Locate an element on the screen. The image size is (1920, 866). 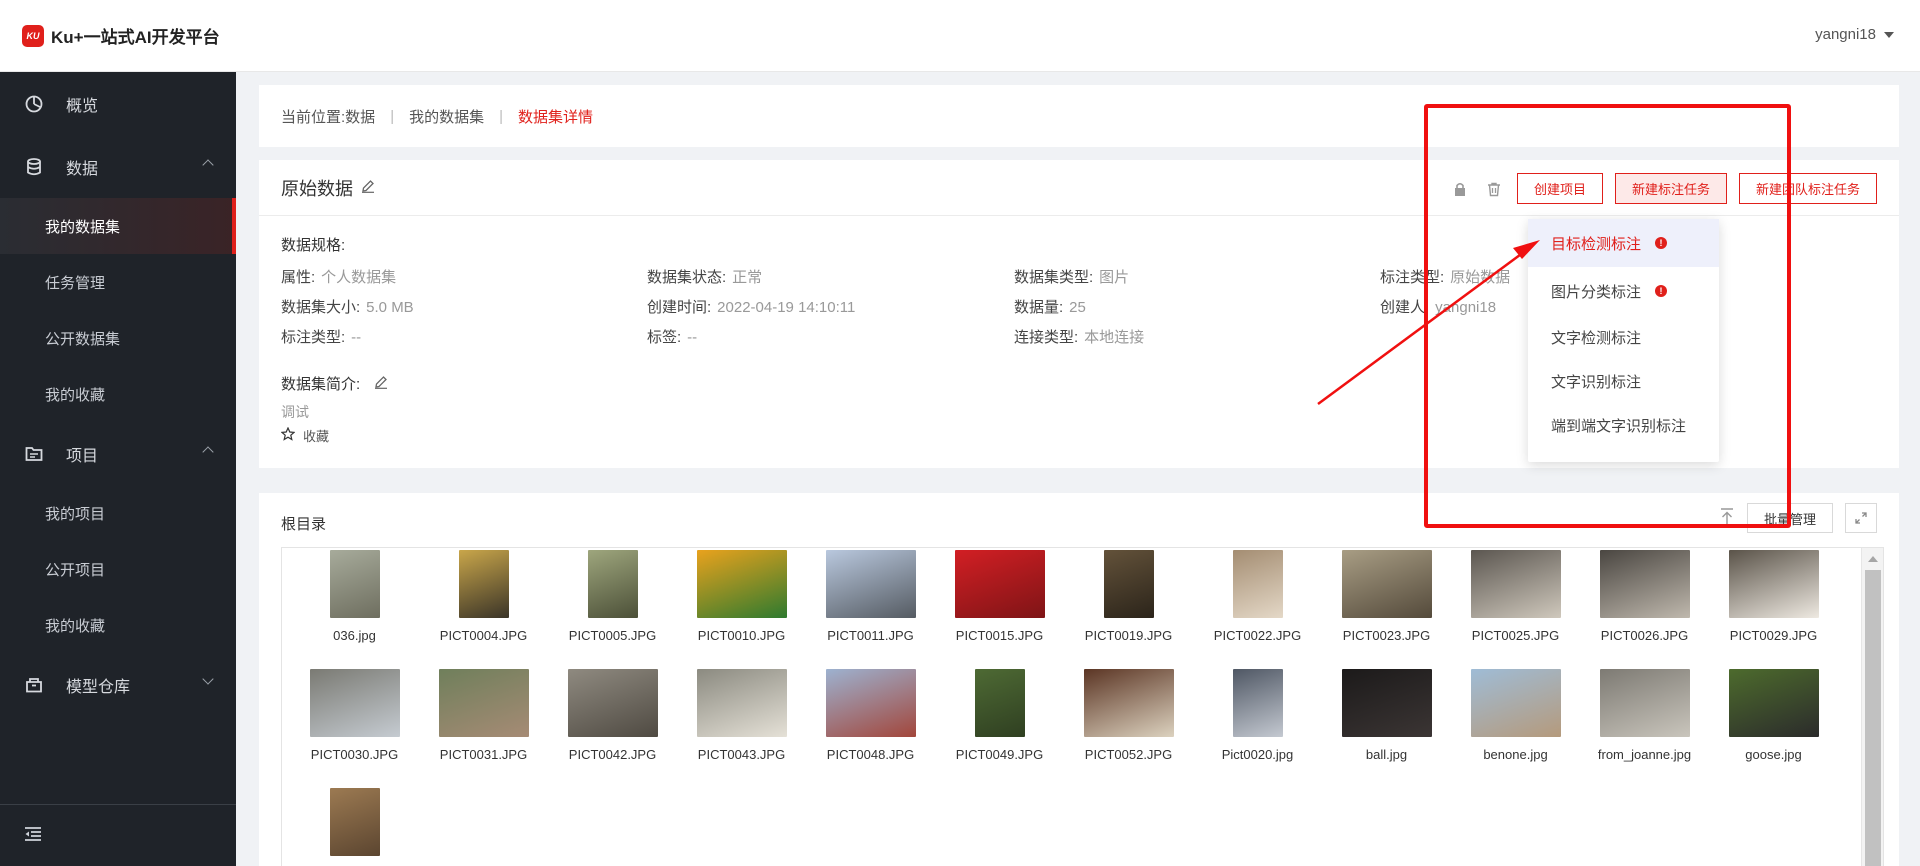
file-tile: goose.jpg is located at coordinates (1773, 726).